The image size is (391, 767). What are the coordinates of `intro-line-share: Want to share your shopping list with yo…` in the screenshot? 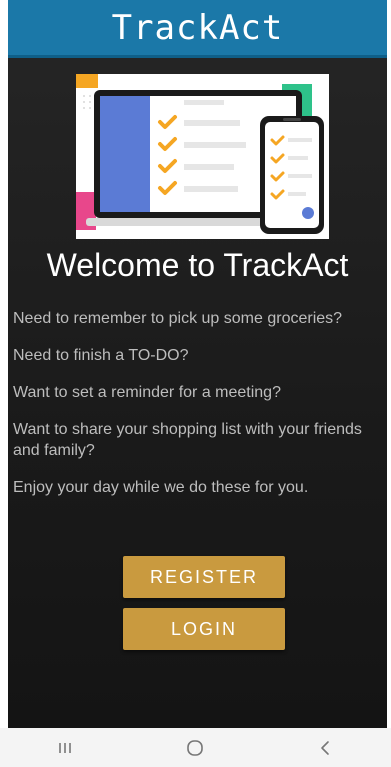 It's located at (187, 440).